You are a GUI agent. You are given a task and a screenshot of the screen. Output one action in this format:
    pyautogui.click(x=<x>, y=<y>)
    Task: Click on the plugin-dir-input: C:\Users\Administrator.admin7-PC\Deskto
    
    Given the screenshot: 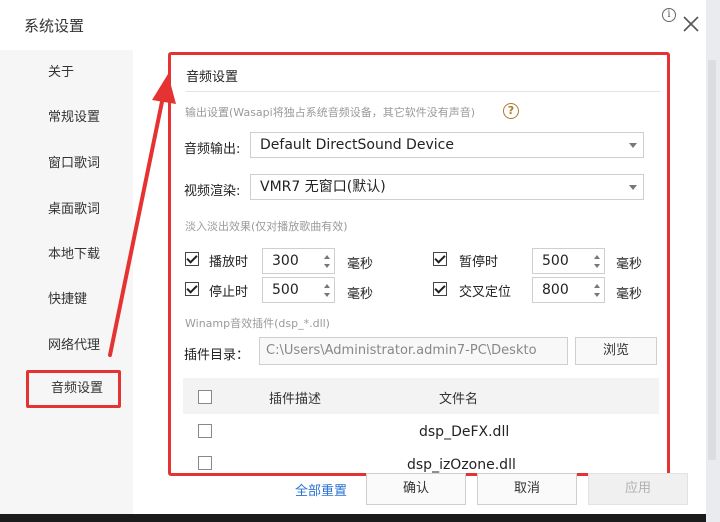 What is the action you would take?
    pyautogui.click(x=413, y=351)
    